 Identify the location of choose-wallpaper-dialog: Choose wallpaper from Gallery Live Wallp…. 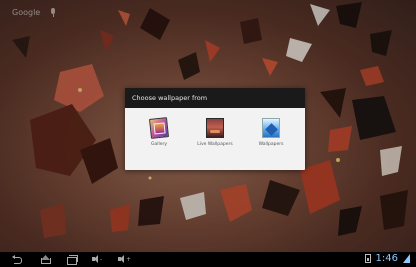
(215, 129).